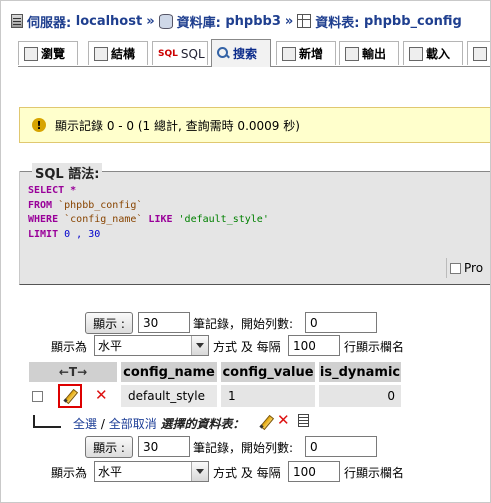 This screenshot has height=503, width=491. I want to click on tab-browse: 瀏覽, so click(48, 53).